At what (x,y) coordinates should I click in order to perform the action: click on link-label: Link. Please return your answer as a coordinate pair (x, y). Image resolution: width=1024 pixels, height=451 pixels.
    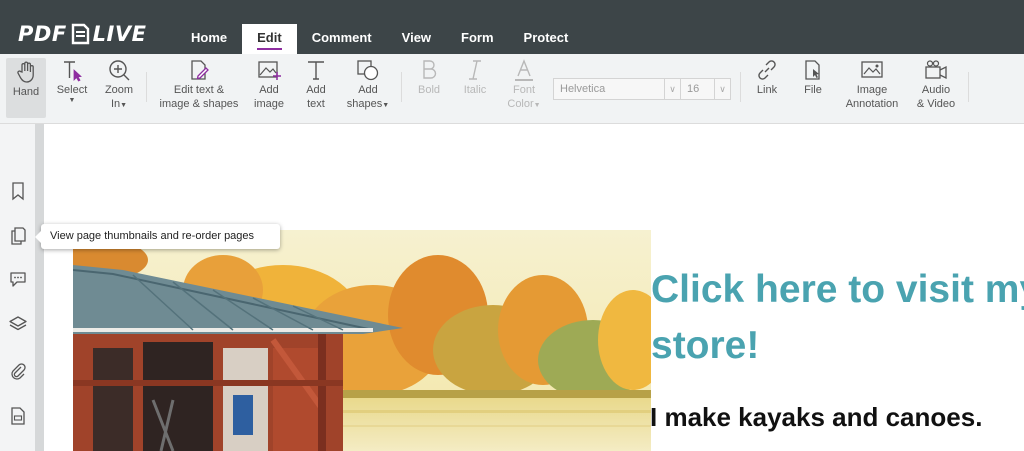
    Looking at the image, I should click on (767, 90).